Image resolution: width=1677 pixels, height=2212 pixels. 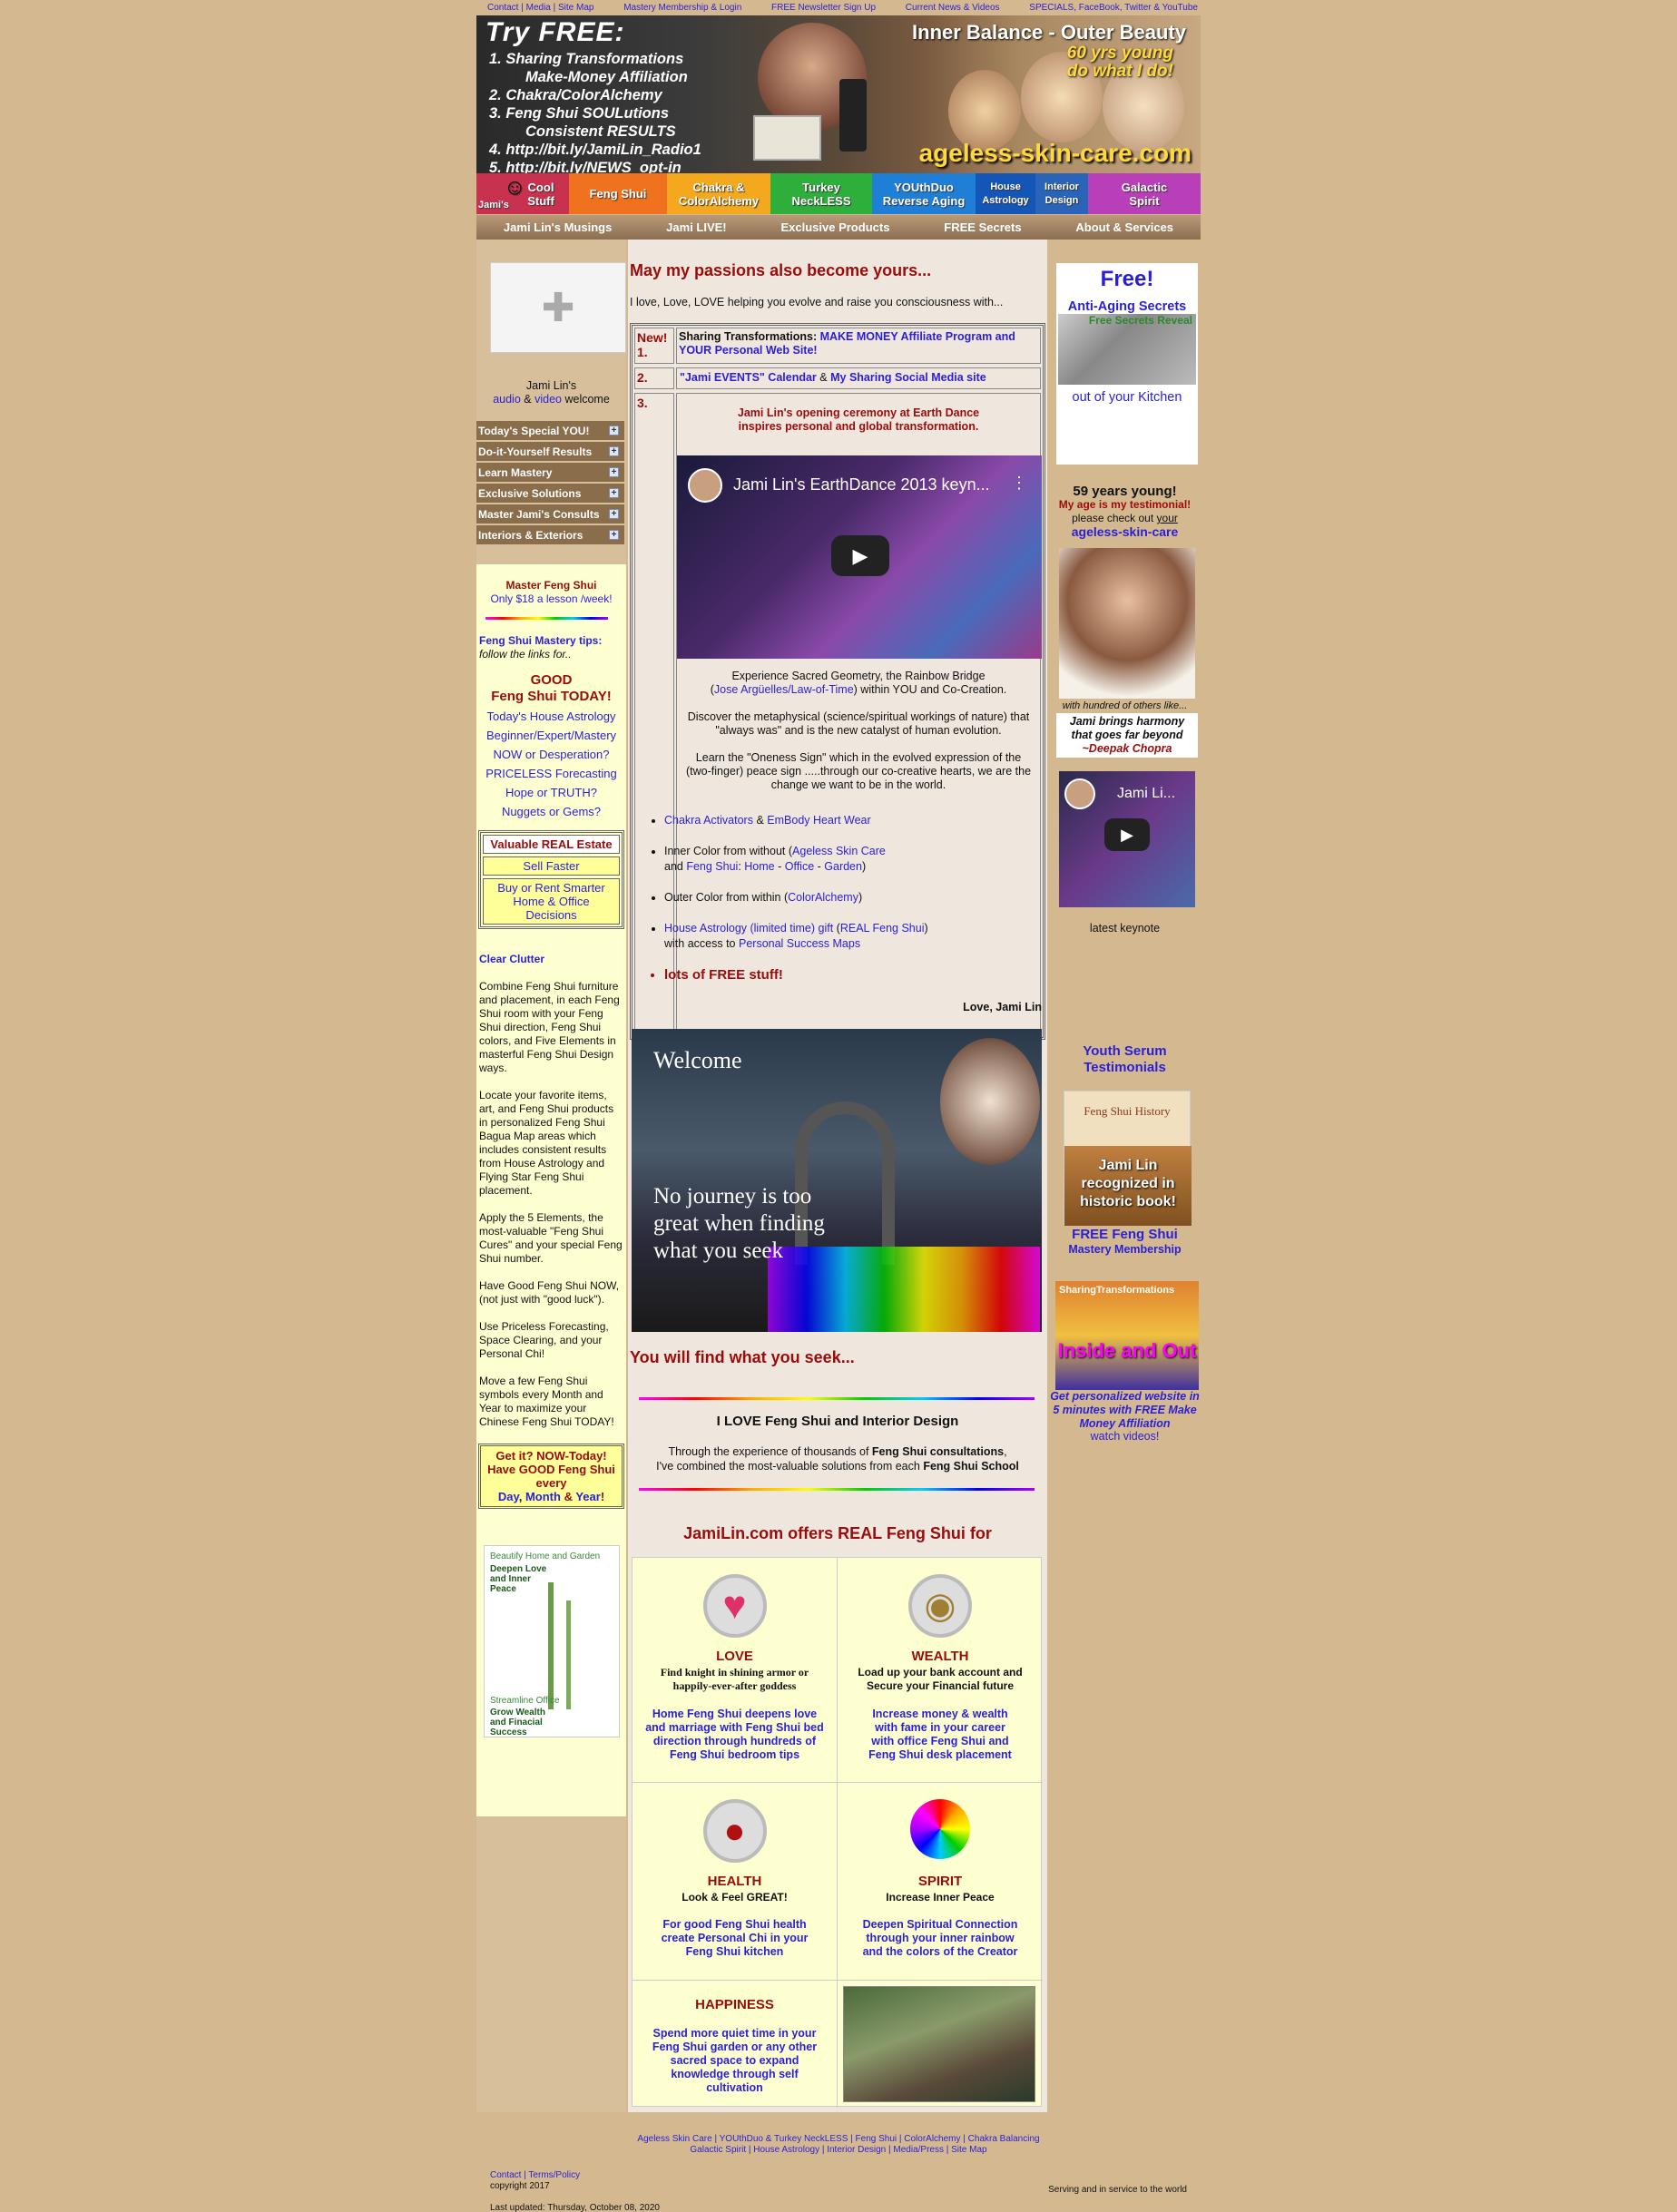 I want to click on link-nuggets: Nuggets or Gems?, so click(x=551, y=811).